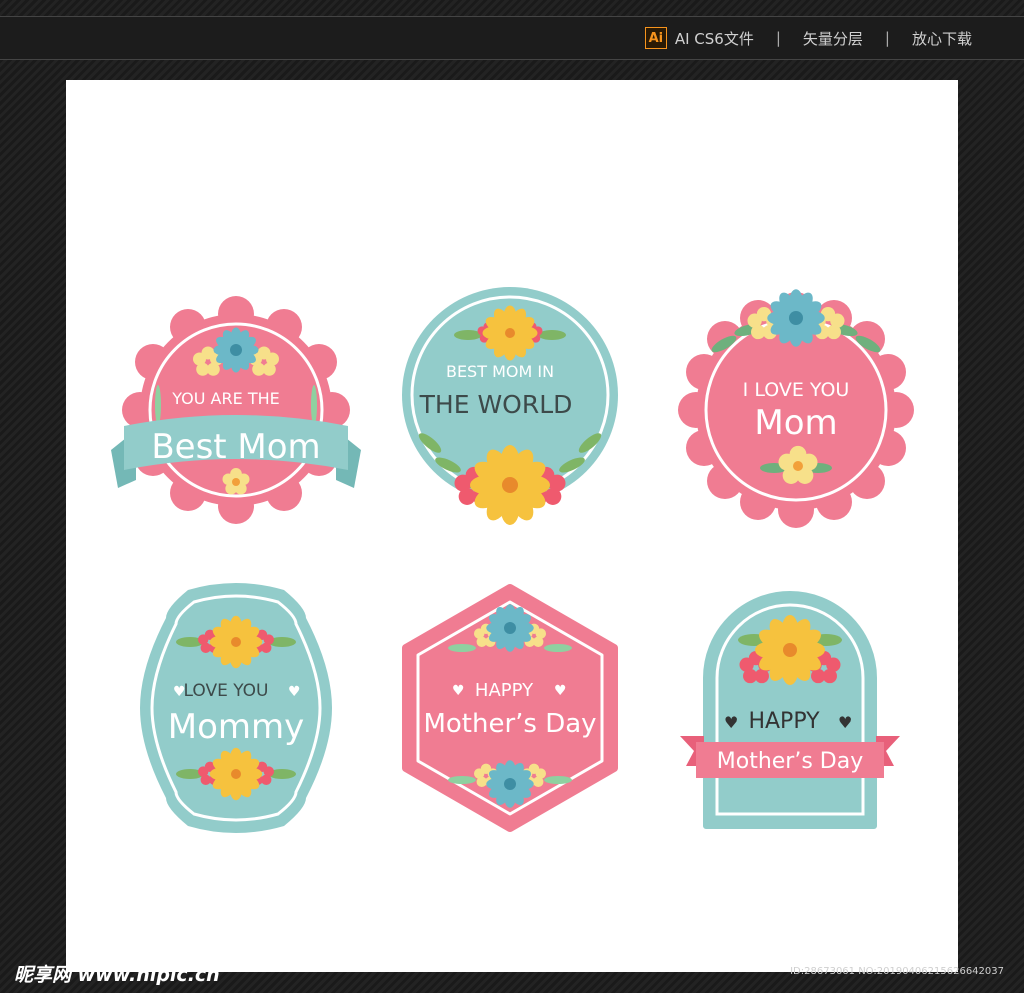 Image resolution: width=1024 pixels, height=993 pixels. What do you see at coordinates (509, 724) in the screenshot?
I see `badge-hex-line2: Mother’s Day` at bounding box center [509, 724].